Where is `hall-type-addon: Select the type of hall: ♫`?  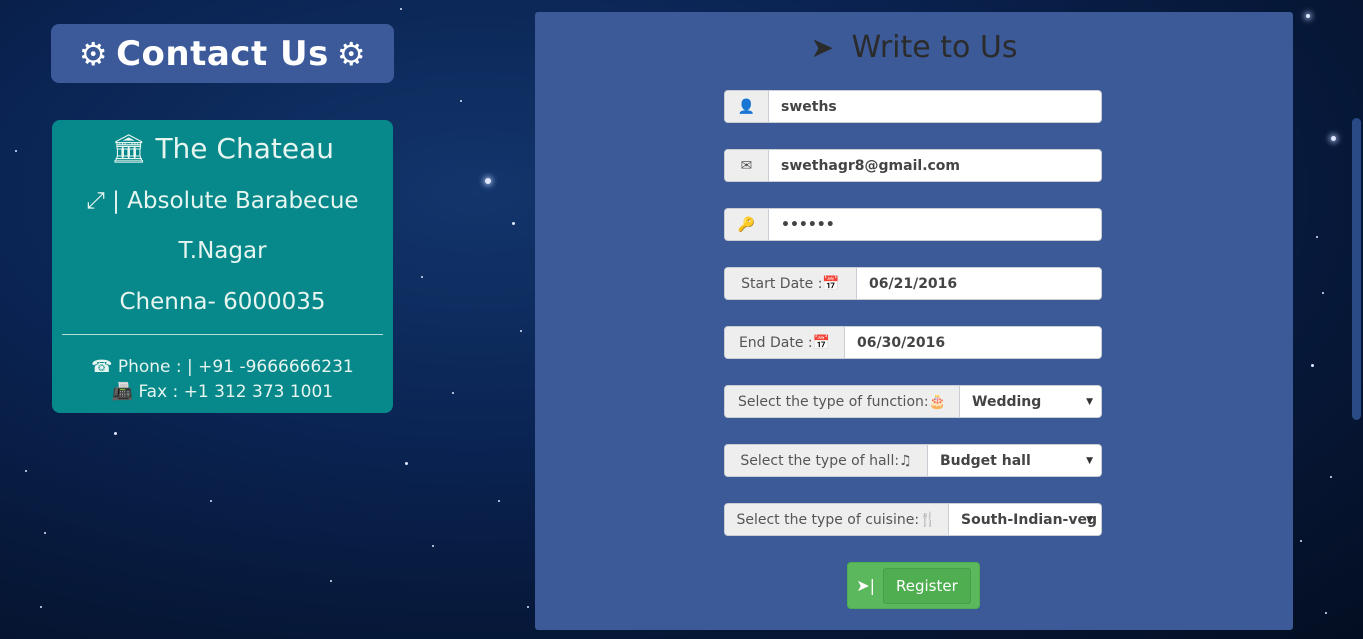 hall-type-addon: Select the type of hall: ♫ is located at coordinates (826, 460).